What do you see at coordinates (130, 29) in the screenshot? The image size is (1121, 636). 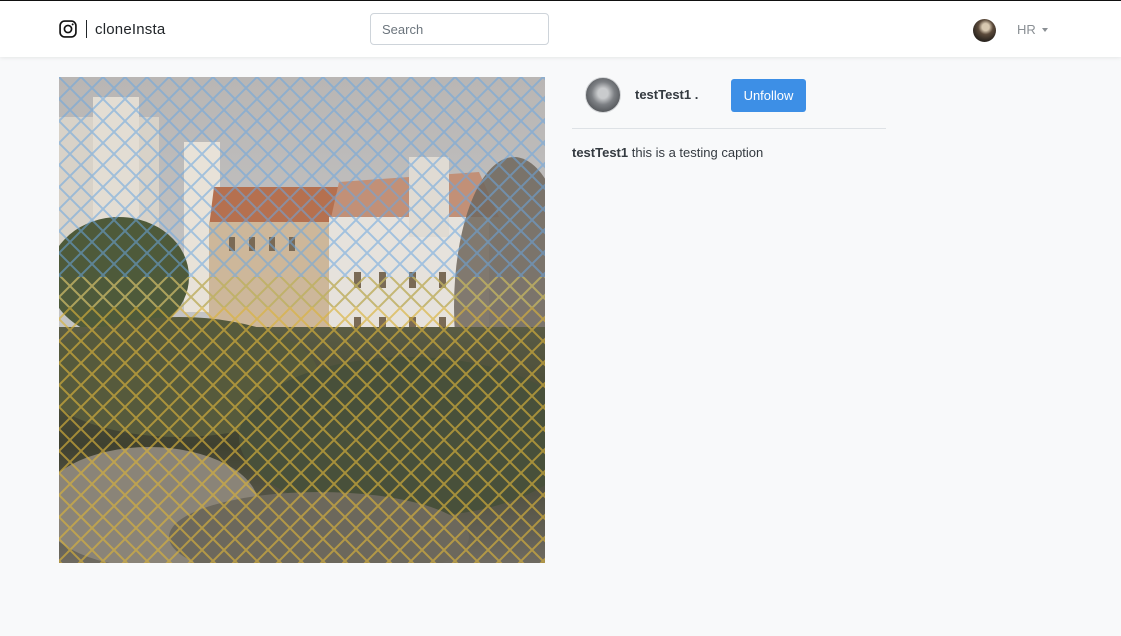 I see `brand-name: cloneInsta` at bounding box center [130, 29].